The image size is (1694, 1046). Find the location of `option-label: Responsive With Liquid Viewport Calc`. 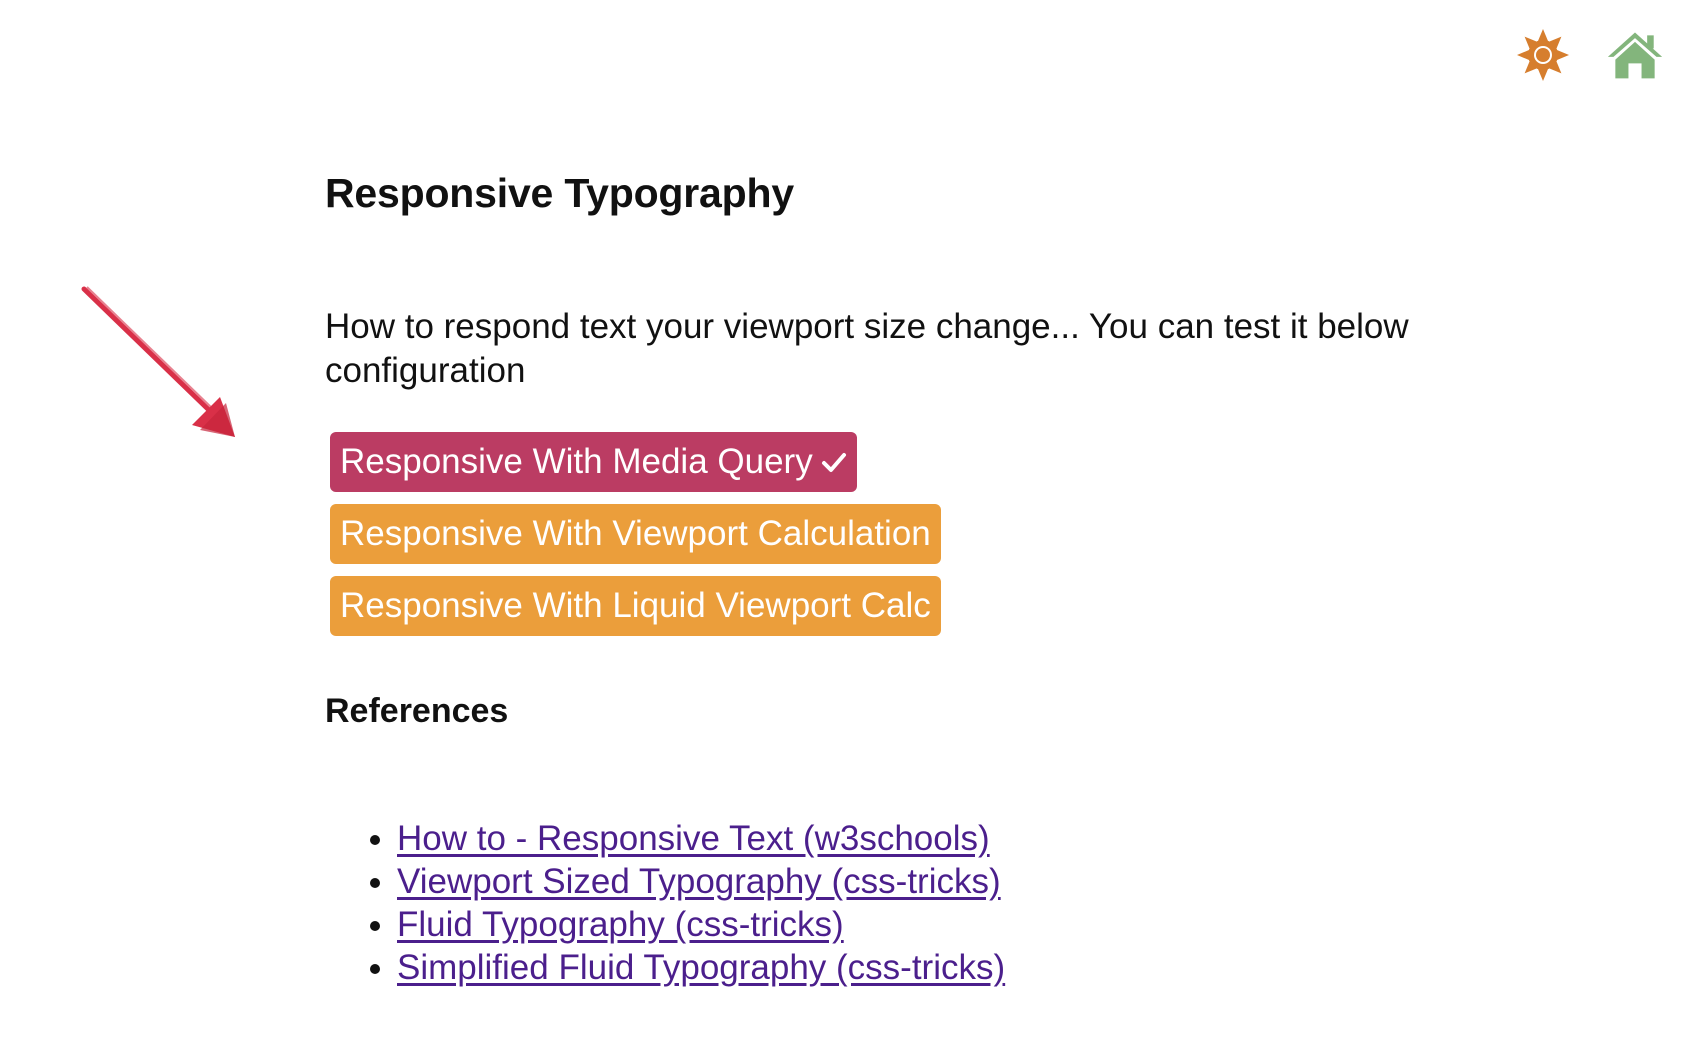

option-label: Responsive With Liquid Viewport Calc is located at coordinates (635, 605).